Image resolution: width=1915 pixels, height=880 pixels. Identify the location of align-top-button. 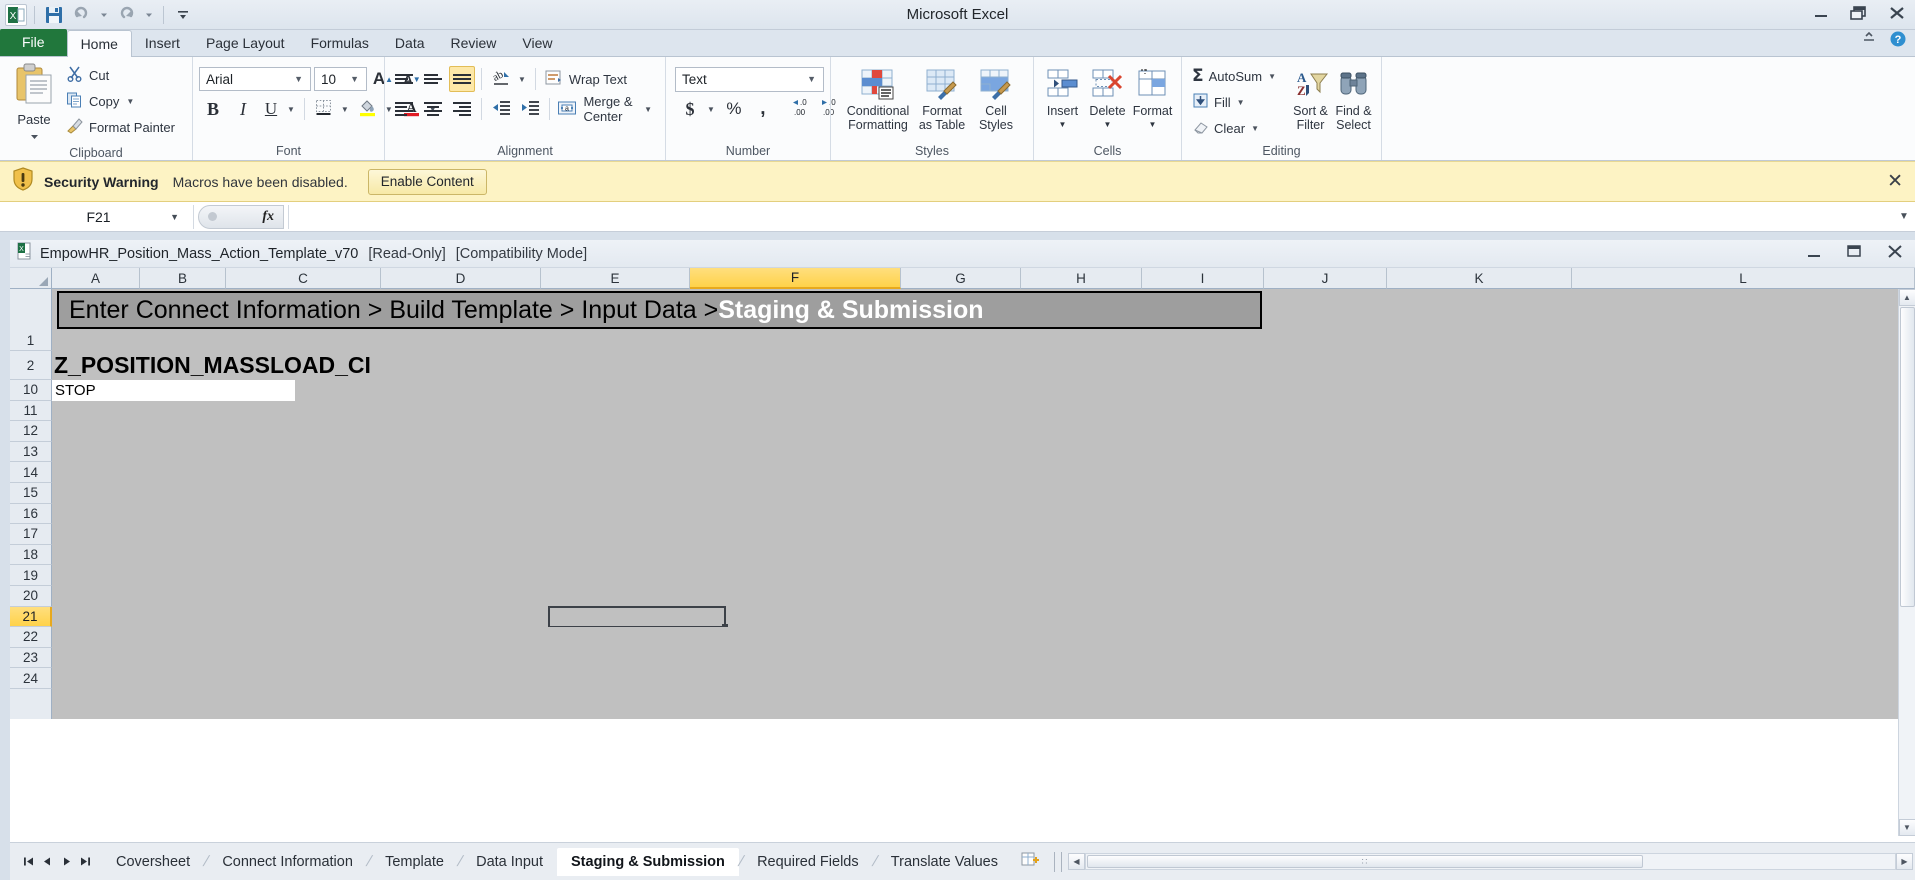
(404, 79).